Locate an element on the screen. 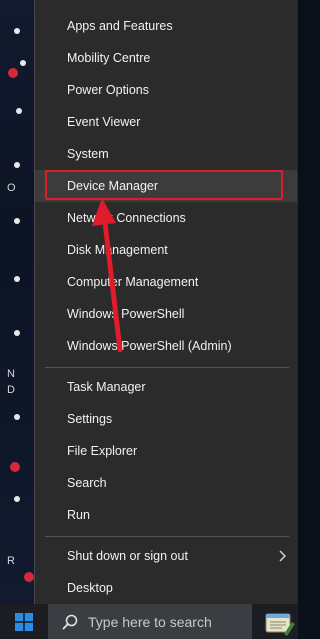 Image resolution: width=320 pixels, height=639 pixels. menu-item-network-connections: Network Connections is located at coordinates (166, 218).